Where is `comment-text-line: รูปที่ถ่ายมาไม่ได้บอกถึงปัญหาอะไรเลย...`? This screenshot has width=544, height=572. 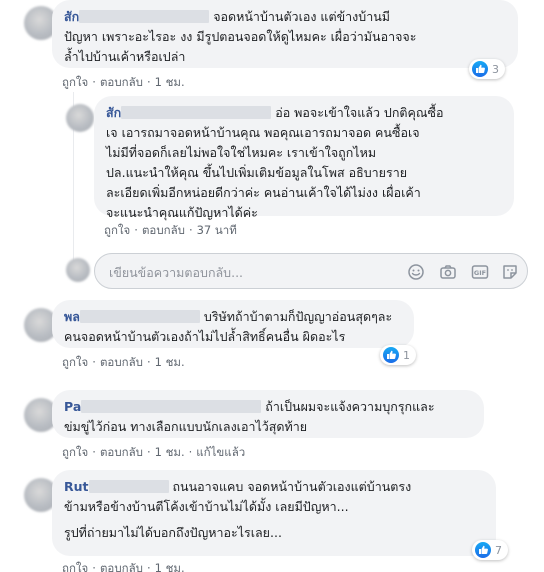 comment-text-line: รูปที่ถ่ายมาไม่ได้บอกถึงปัญหาอะไรเลย... is located at coordinates (173, 532).